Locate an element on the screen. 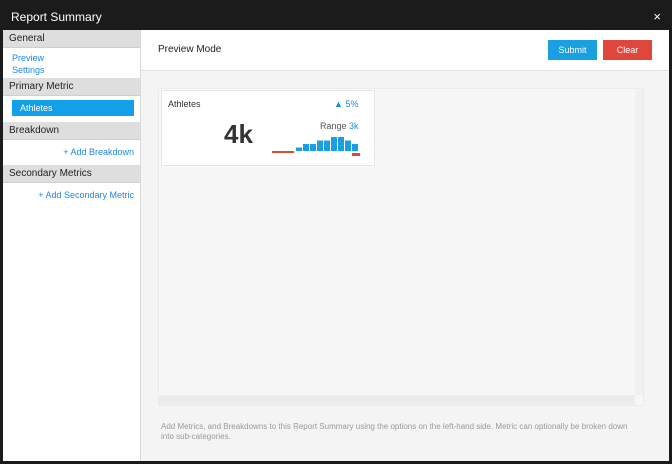  trend-value: 5% is located at coordinates (352, 104).